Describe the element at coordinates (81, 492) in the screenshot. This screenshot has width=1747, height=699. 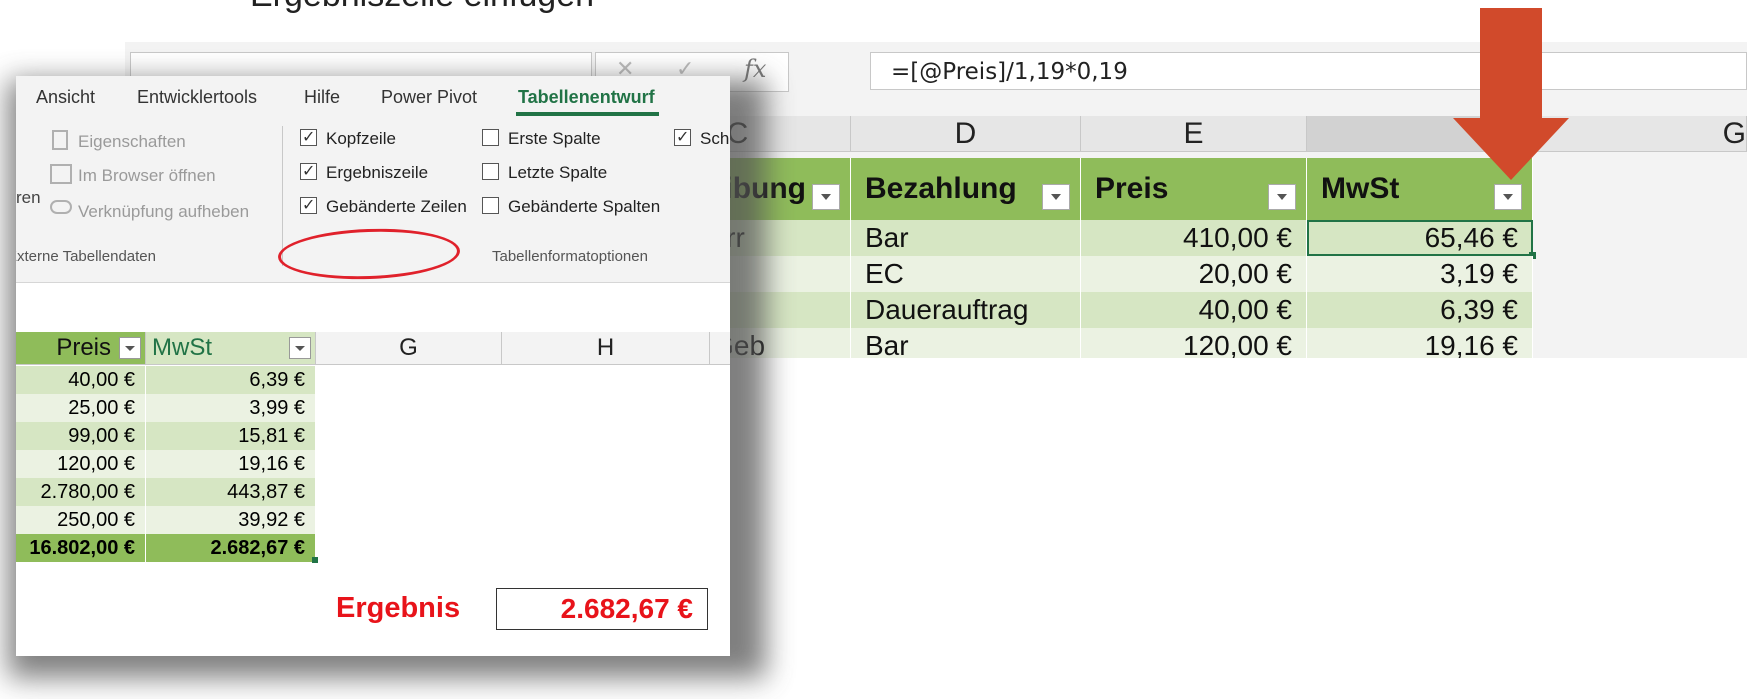
I see `table-cell: 2.780,00 €` at that location.